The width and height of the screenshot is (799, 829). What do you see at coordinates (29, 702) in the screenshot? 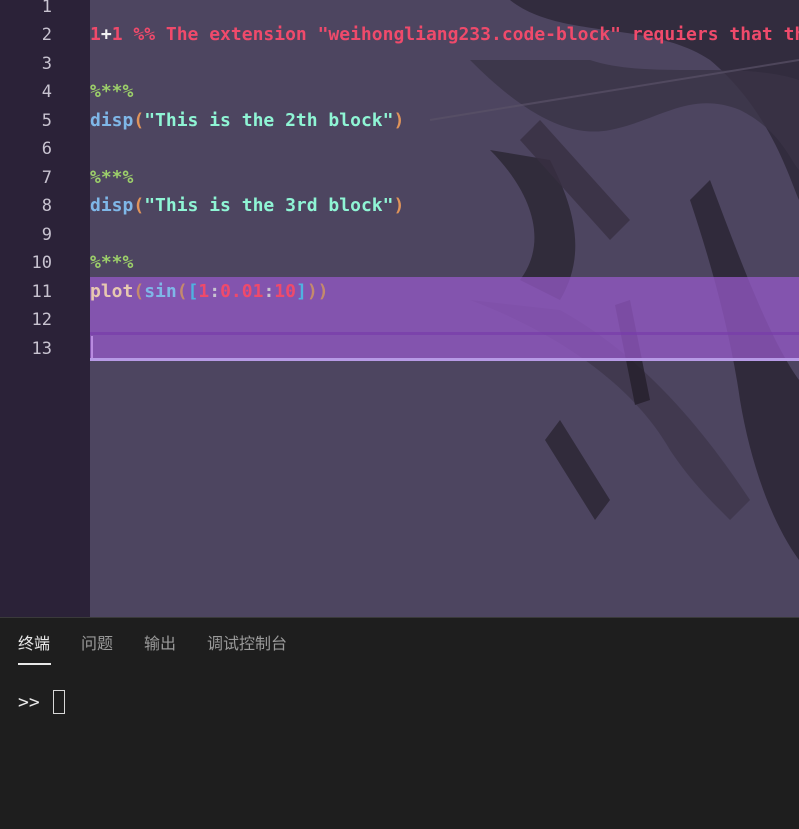
I see `terminal-prompt: >>` at bounding box center [29, 702].